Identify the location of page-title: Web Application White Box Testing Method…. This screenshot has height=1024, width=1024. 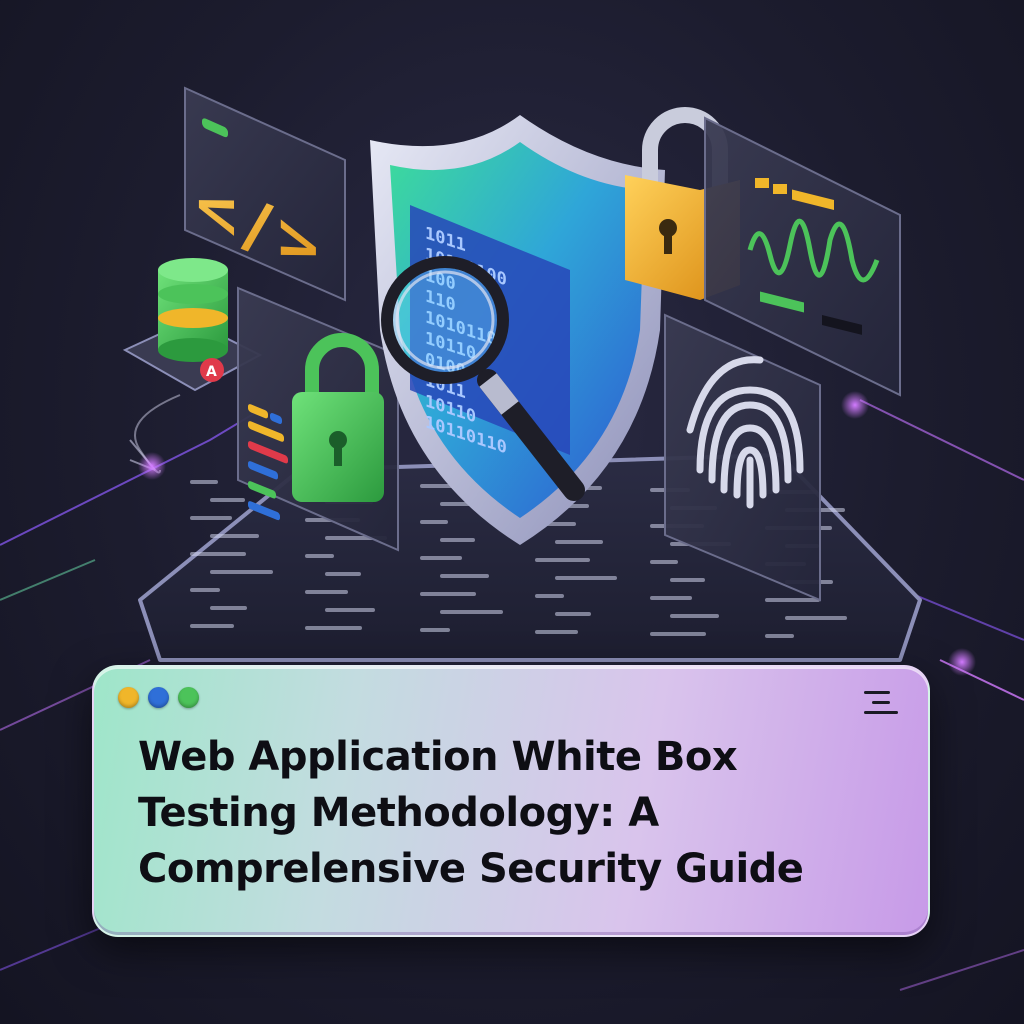
(528, 813).